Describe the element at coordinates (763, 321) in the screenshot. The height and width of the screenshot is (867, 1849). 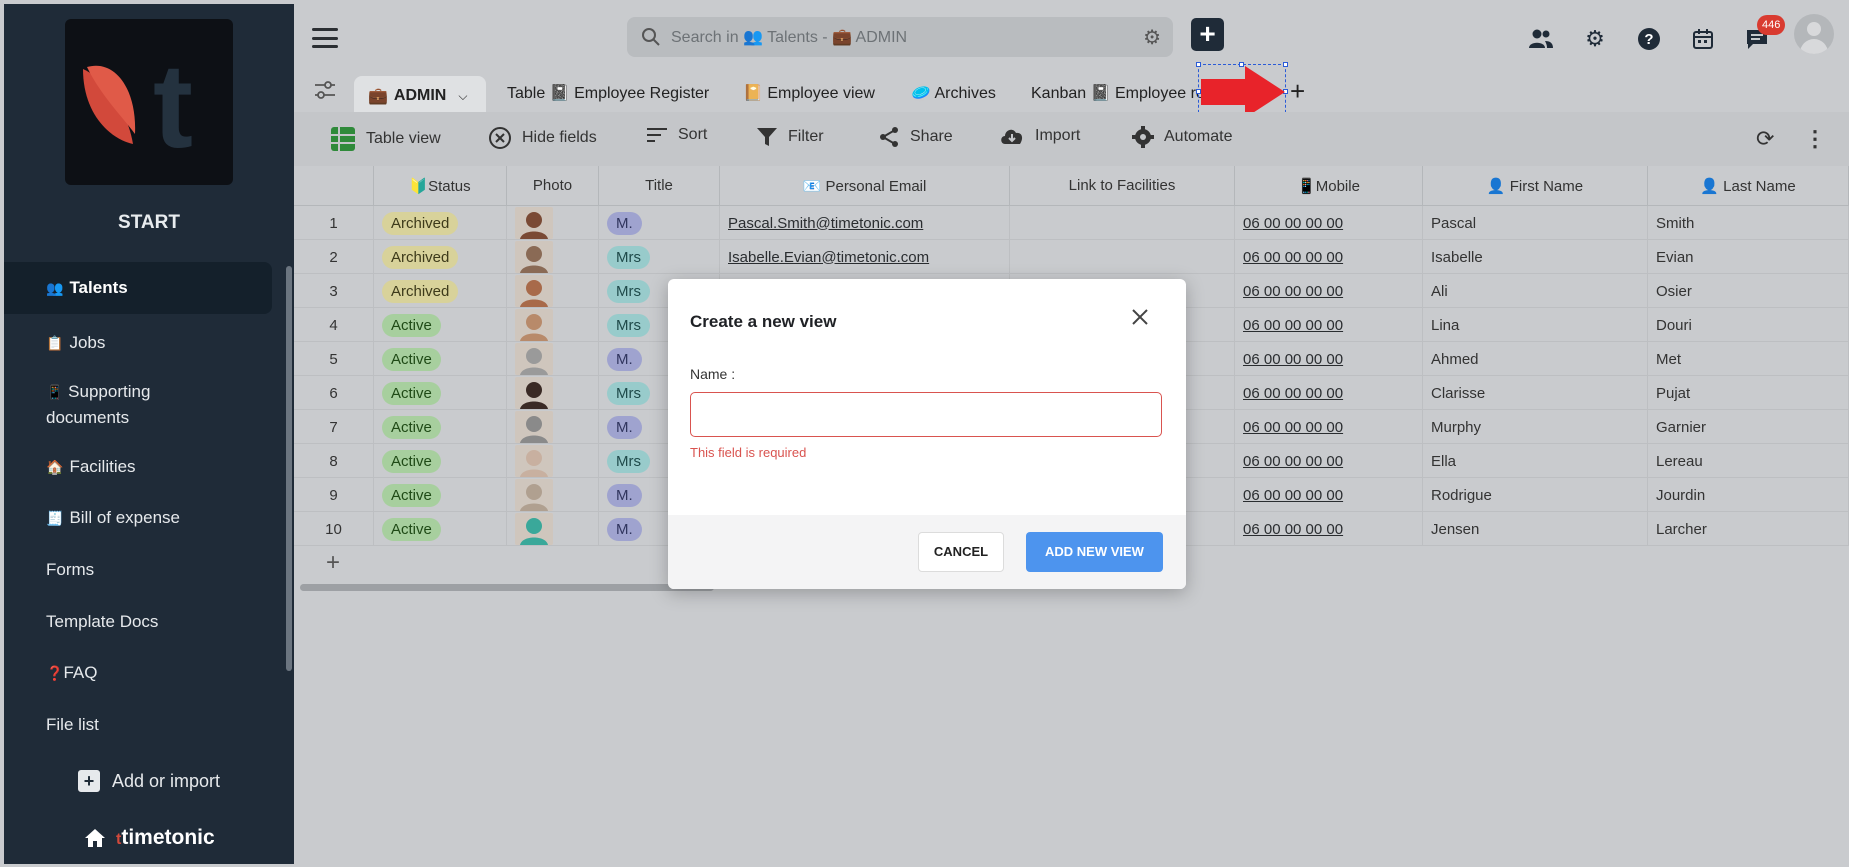
I see `dialog-title: Create a new view` at that location.